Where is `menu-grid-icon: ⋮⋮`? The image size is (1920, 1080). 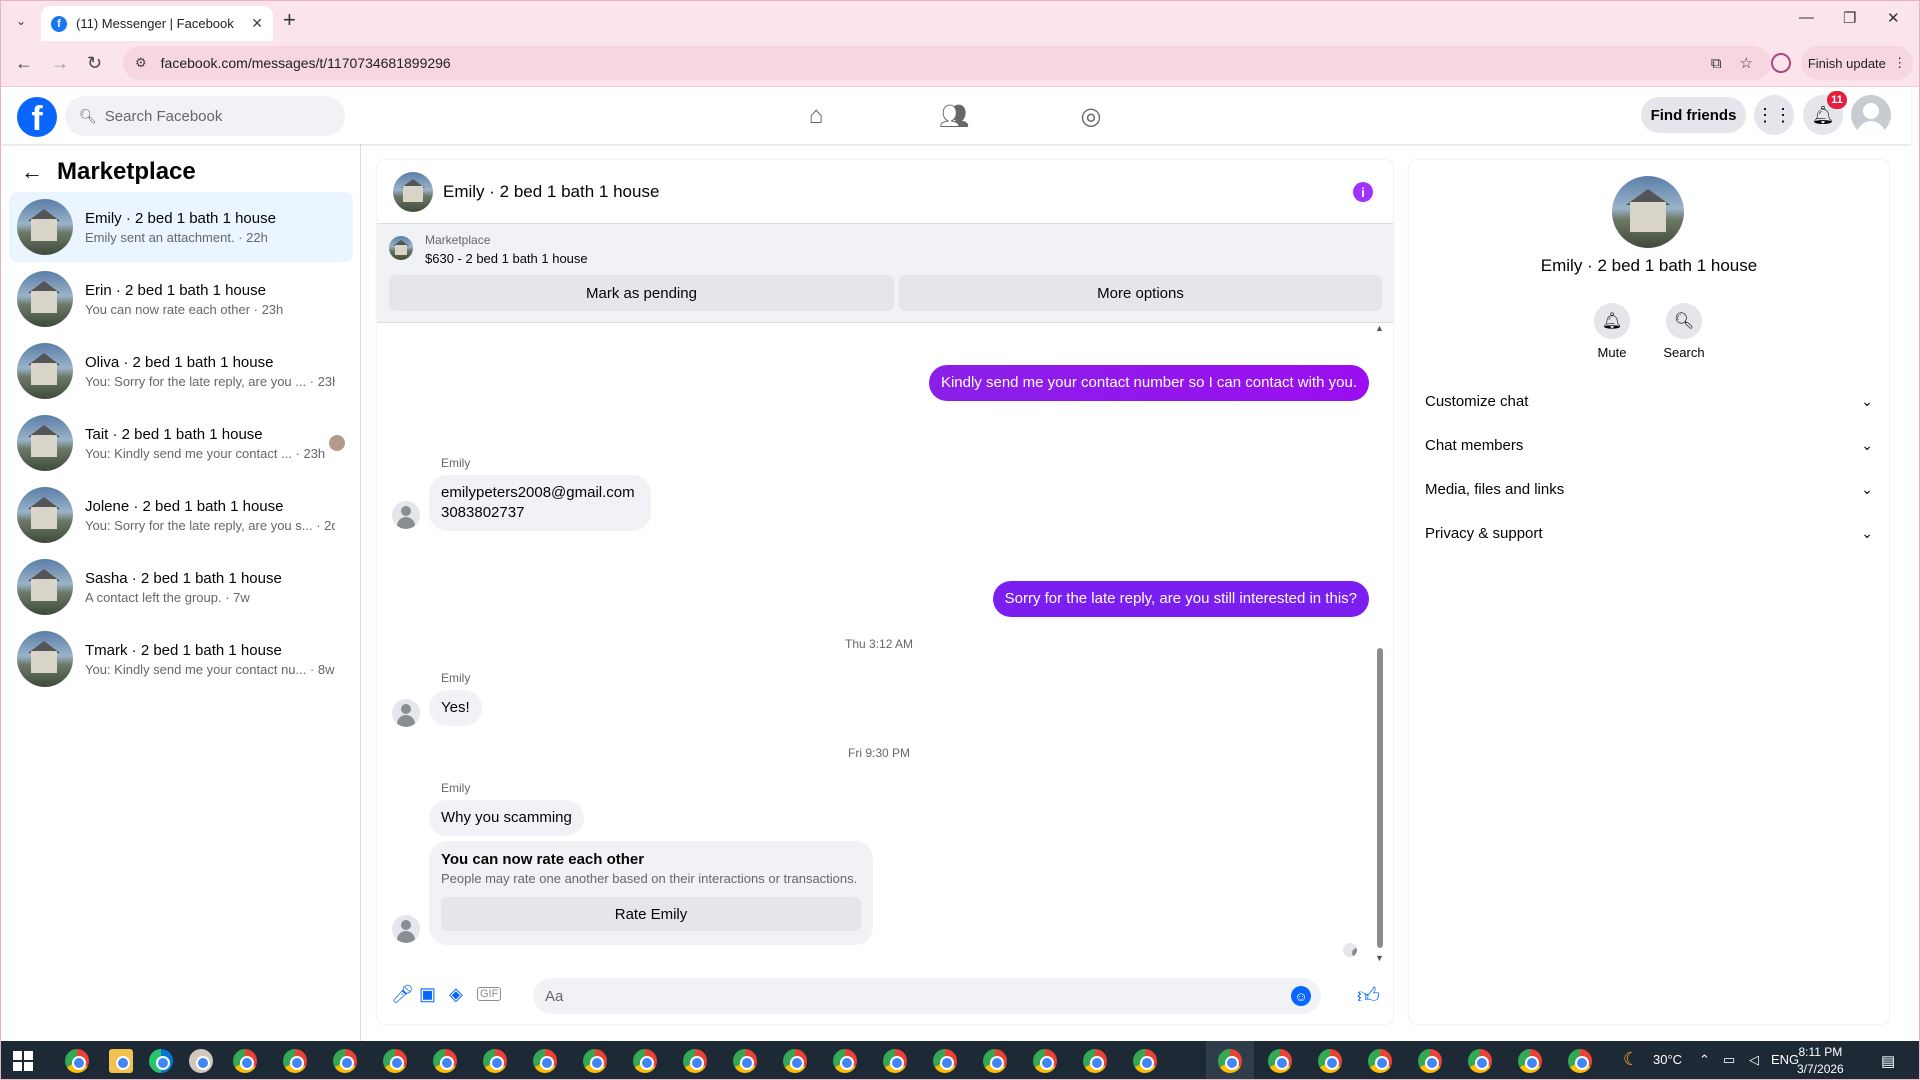
menu-grid-icon: ⋮⋮ is located at coordinates (1774, 115).